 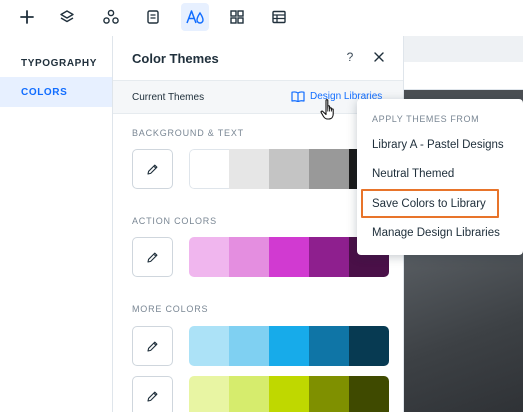 I want to click on help-button: ?, so click(x=350, y=57).